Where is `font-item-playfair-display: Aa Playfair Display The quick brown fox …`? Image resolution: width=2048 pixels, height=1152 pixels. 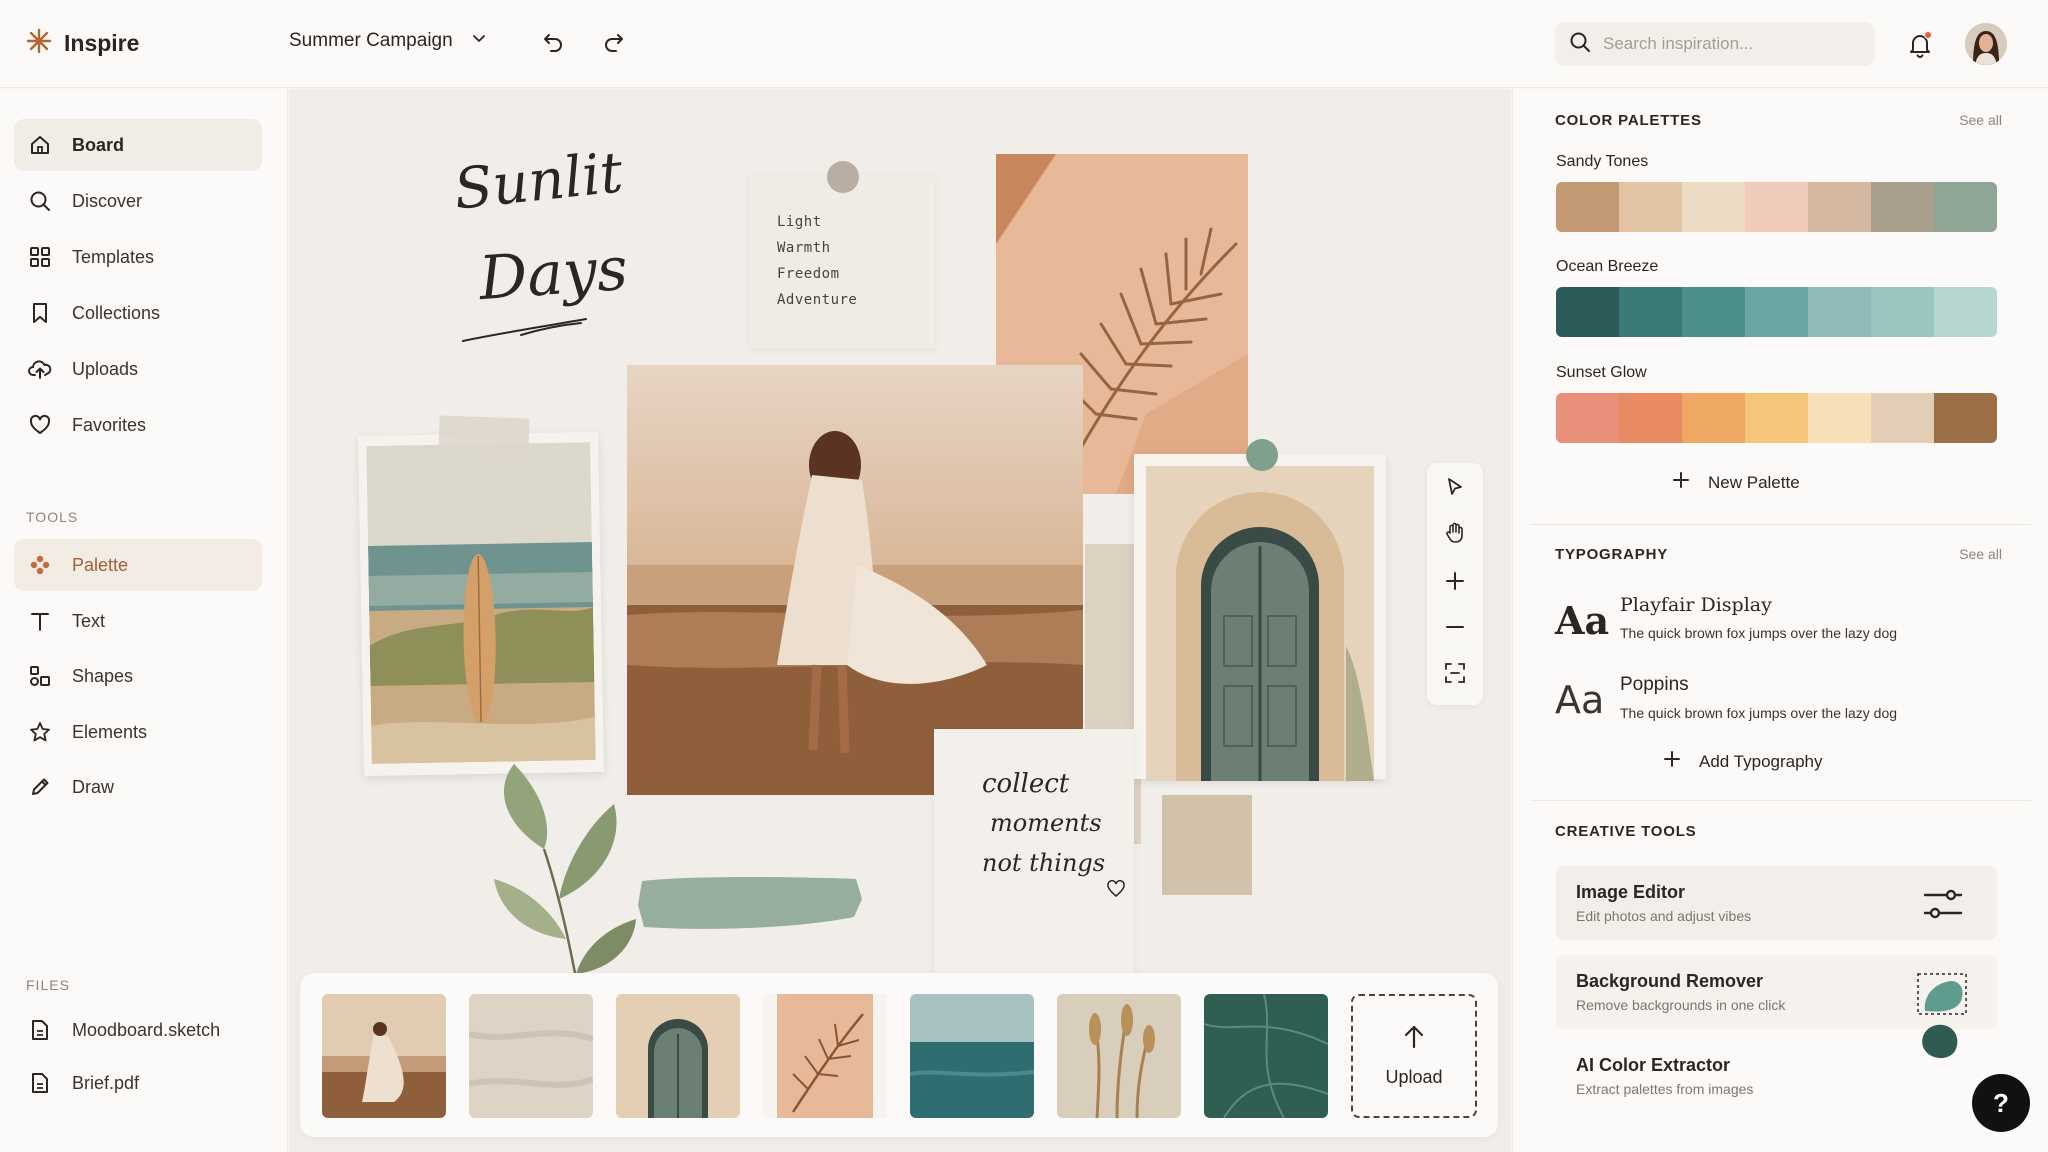
font-item-playfair-display: Aa Playfair Display The quick brown fox … is located at coordinates (1775, 626).